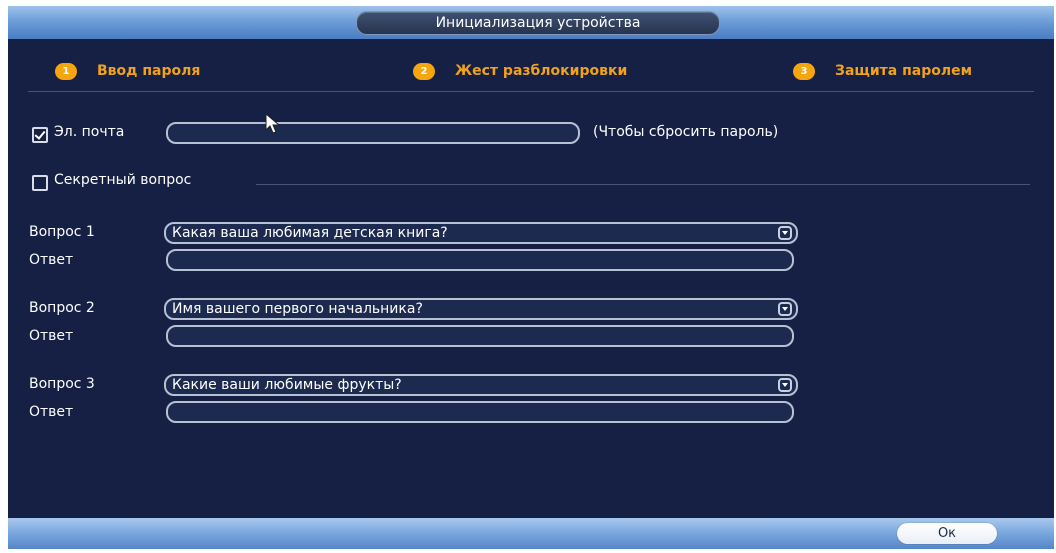 The height and width of the screenshot is (553, 1056). What do you see at coordinates (804, 71) in the screenshot?
I see `step-number-badge: 3` at bounding box center [804, 71].